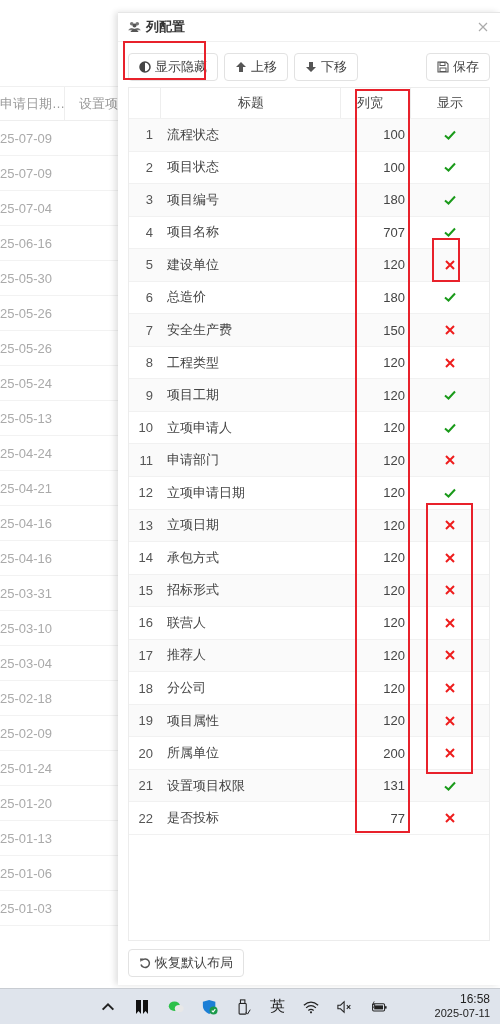 This screenshot has width=500, height=1024. Describe the element at coordinates (26, 243) in the screenshot. I see `table-cell: 25-06-16` at that location.